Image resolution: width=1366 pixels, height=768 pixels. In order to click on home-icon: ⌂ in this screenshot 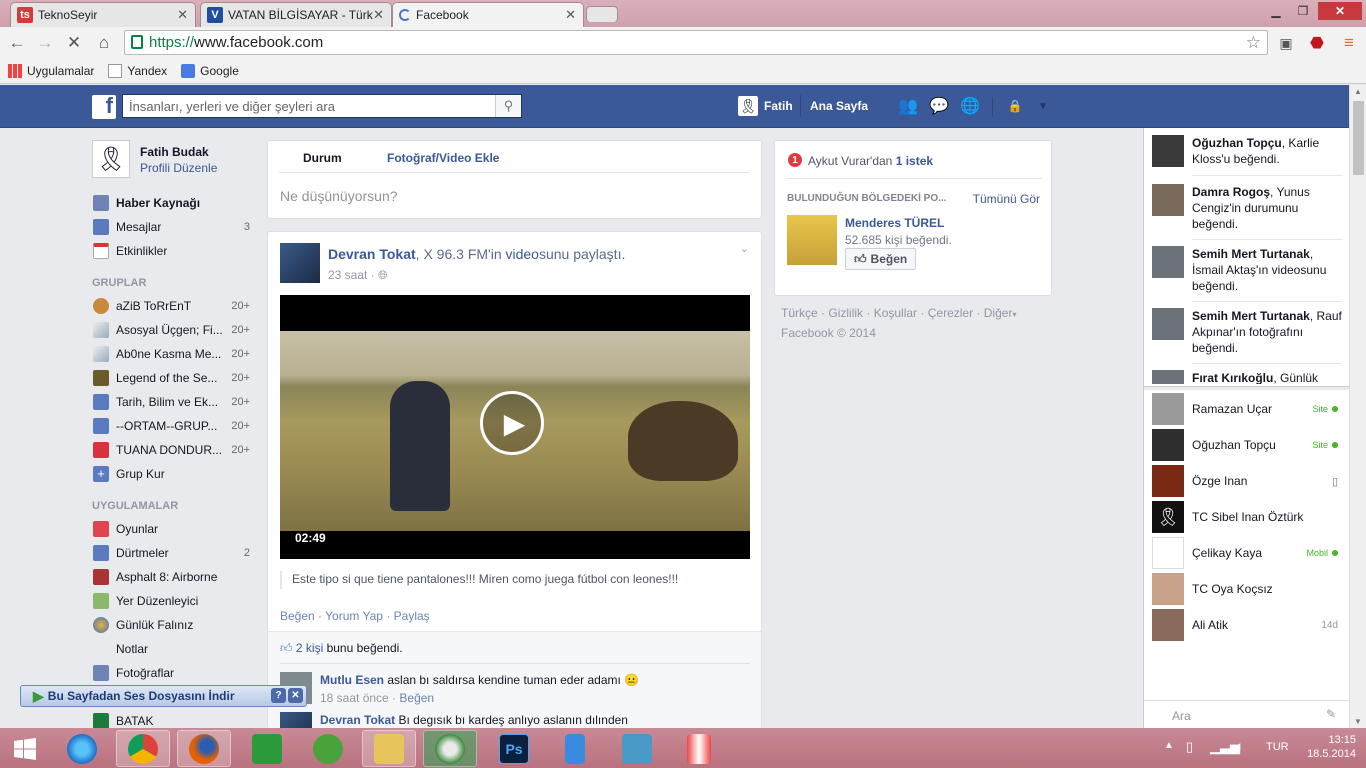, I will do `click(104, 43)`.